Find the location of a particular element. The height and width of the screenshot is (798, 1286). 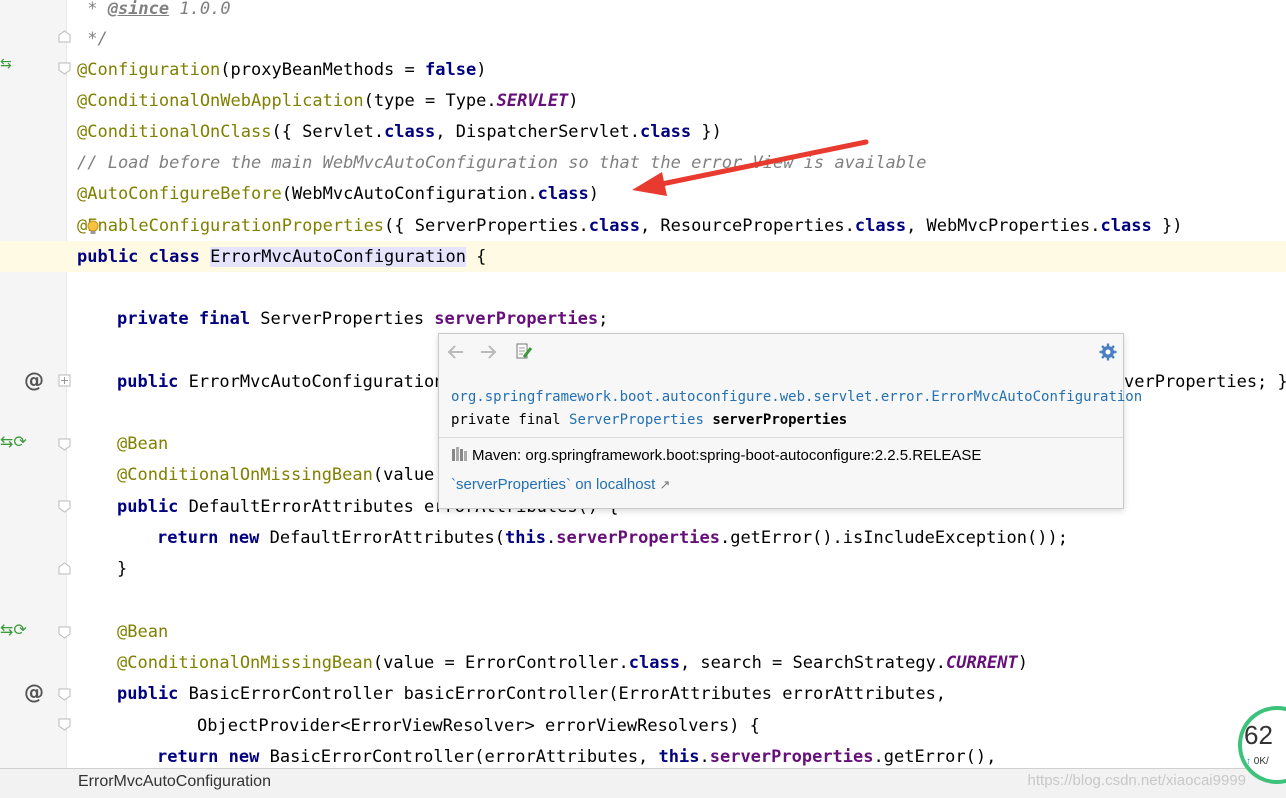

edit-source-icon is located at coordinates (524, 351).